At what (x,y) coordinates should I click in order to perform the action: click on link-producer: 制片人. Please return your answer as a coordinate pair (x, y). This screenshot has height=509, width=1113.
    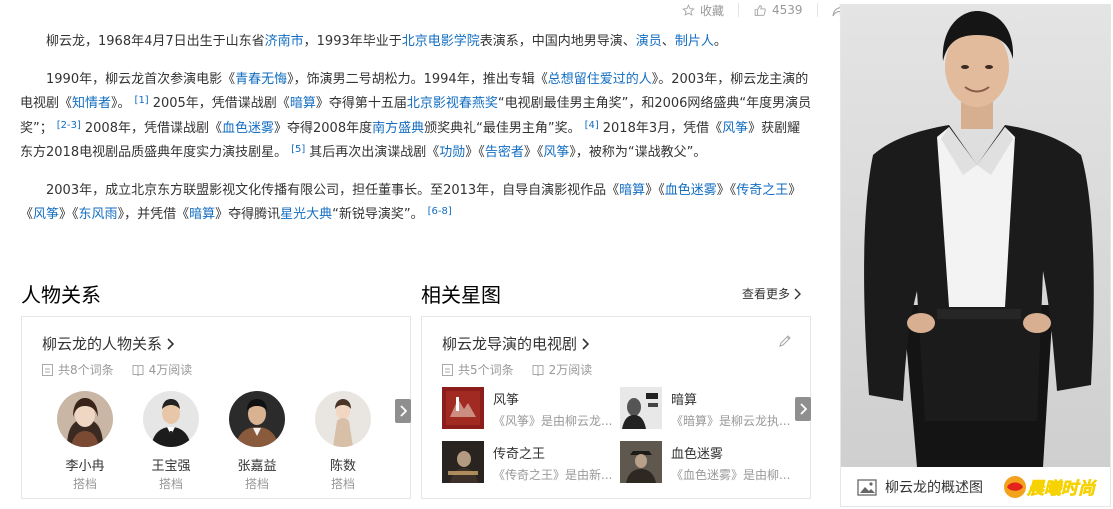
    Looking at the image, I should click on (694, 41).